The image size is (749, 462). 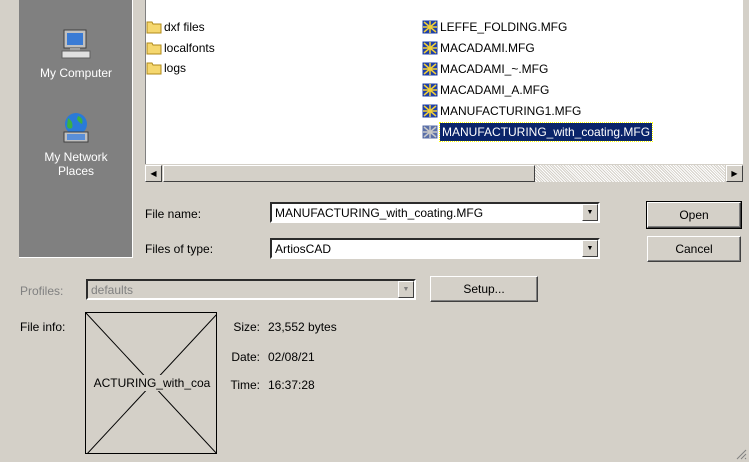 I want to click on resize-grip-icon, so click(x=741, y=454).